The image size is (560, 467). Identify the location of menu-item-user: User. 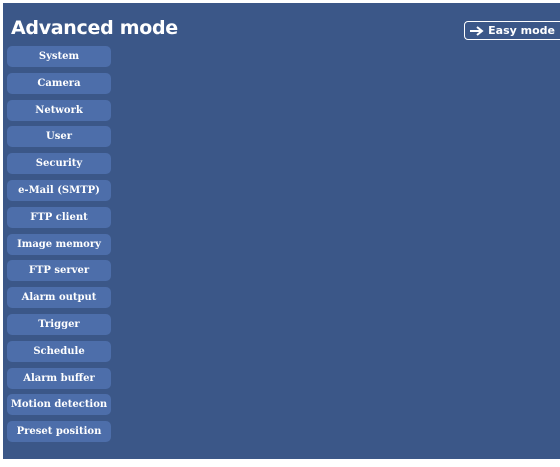
(59, 137).